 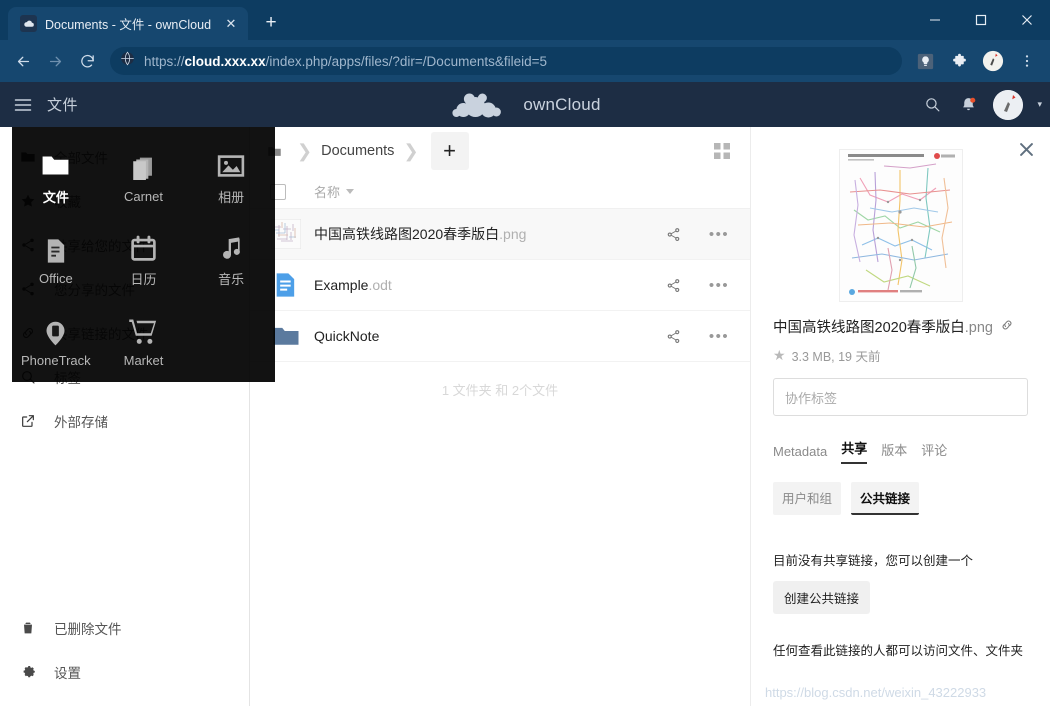 I want to click on column-header-name: 名称, so click(x=334, y=191).